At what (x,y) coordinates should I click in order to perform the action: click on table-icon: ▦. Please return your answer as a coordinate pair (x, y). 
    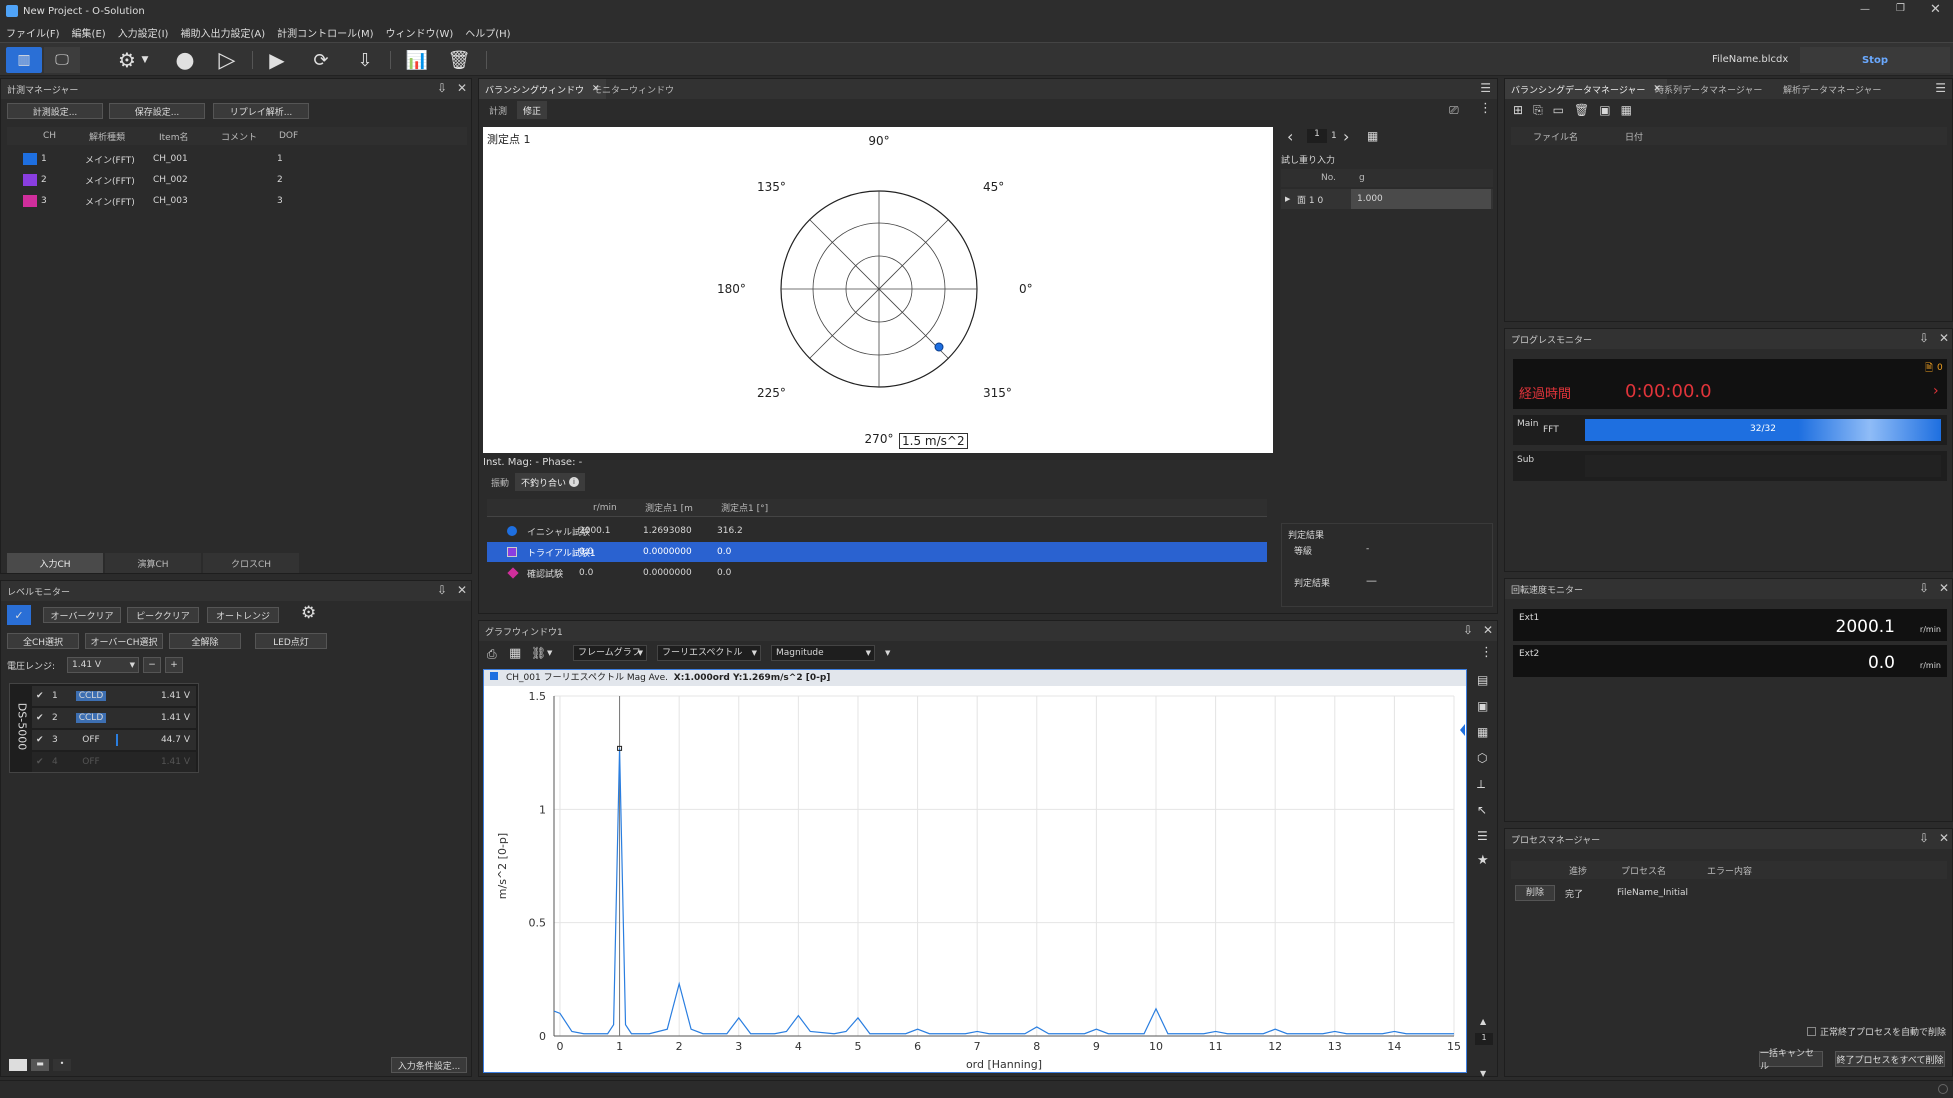
    Looking at the image, I should click on (1626, 110).